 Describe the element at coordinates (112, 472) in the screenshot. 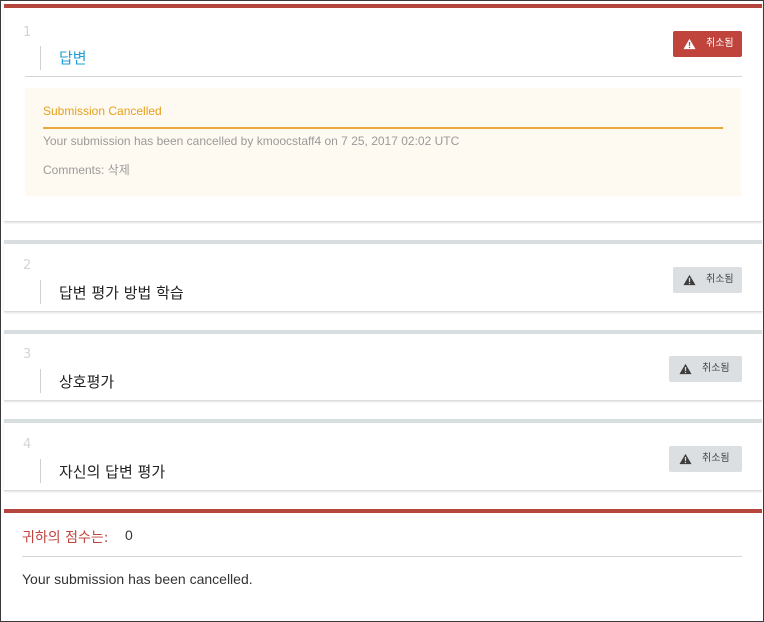

I see `step-title: 자신의 답변 평가` at that location.